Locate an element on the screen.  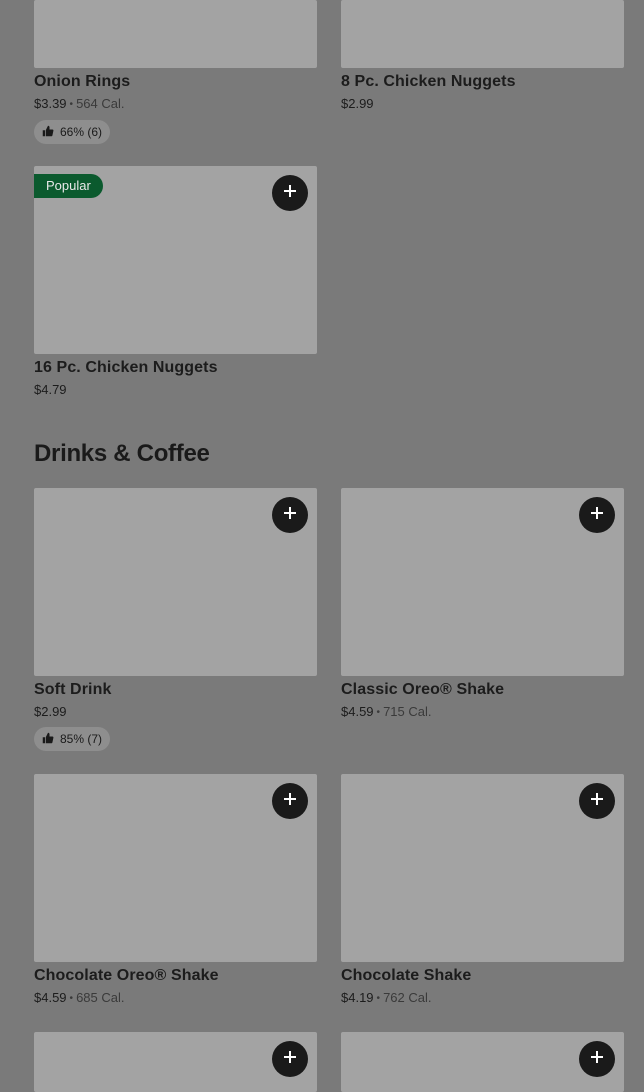
menu-item-card: Popular 16 Pc. Chicken Nuggets $4.79 is located at coordinates (175, 281).